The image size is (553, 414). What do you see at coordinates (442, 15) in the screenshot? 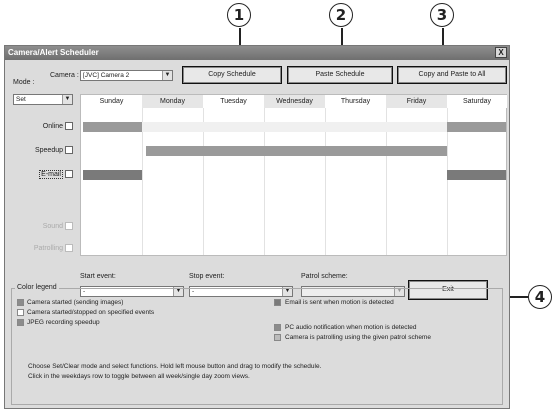
I see `callout-3: 3` at bounding box center [442, 15].